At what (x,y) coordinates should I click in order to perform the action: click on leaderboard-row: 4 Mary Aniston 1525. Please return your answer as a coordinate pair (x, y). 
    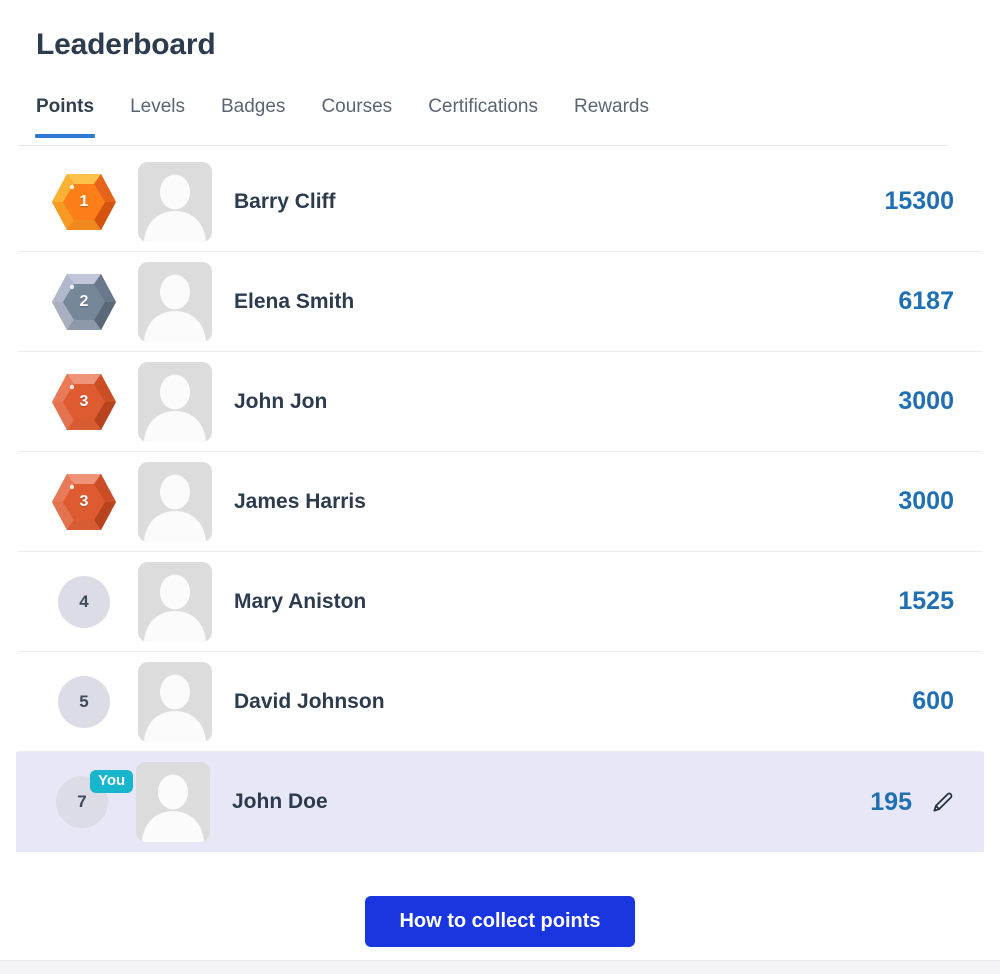
    Looking at the image, I should click on (500, 602).